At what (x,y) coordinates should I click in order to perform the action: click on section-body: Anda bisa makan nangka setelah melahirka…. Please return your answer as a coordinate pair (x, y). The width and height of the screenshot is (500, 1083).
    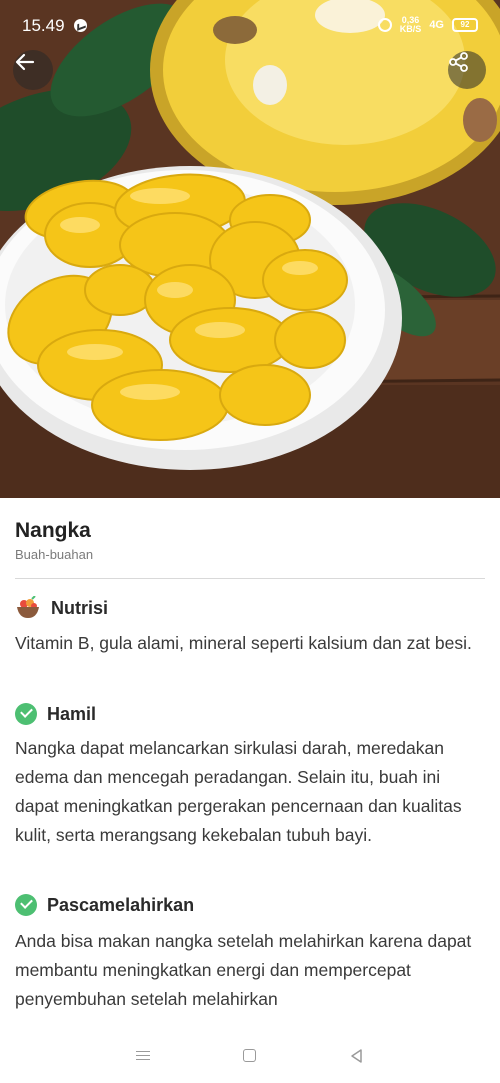
    Looking at the image, I should click on (243, 970).